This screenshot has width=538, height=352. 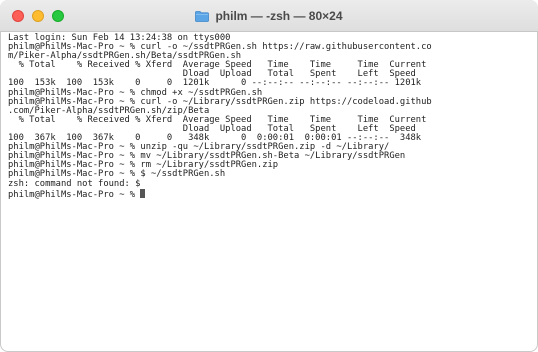 I want to click on folder-icon, so click(x=202, y=16).